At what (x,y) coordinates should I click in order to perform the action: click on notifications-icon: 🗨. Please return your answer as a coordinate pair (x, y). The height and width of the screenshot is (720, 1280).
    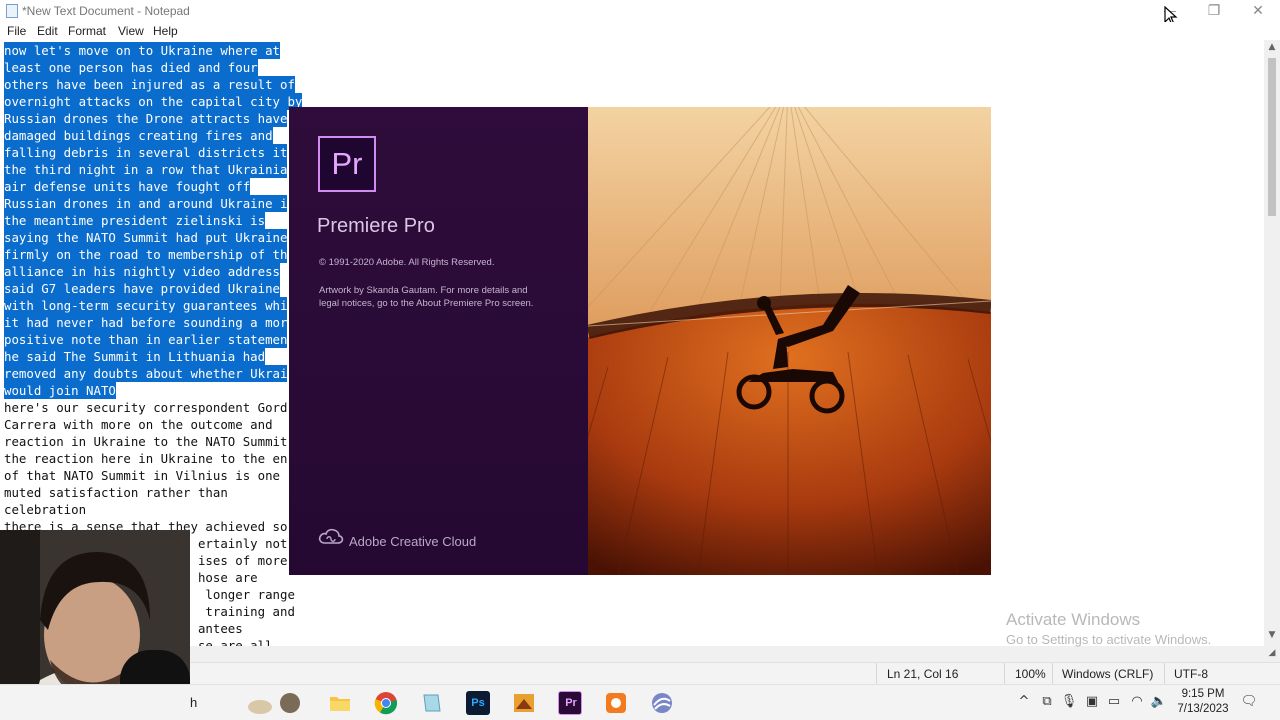
    Looking at the image, I should click on (1249, 701).